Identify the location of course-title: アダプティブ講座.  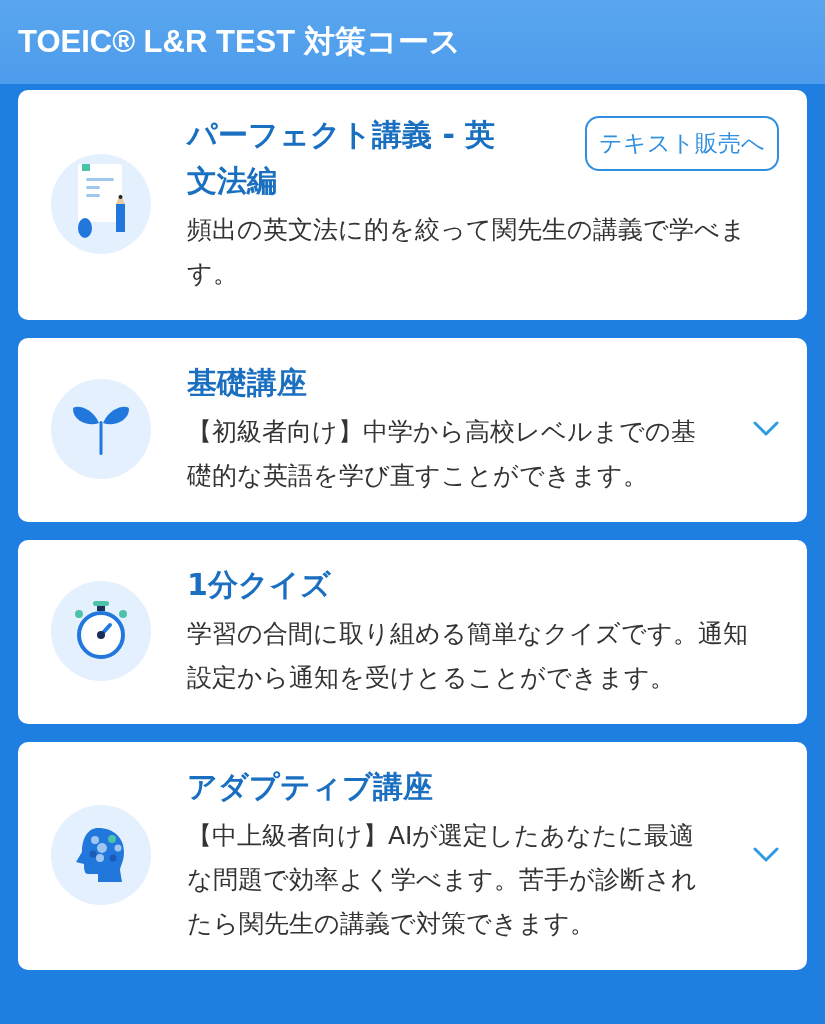
(310, 787).